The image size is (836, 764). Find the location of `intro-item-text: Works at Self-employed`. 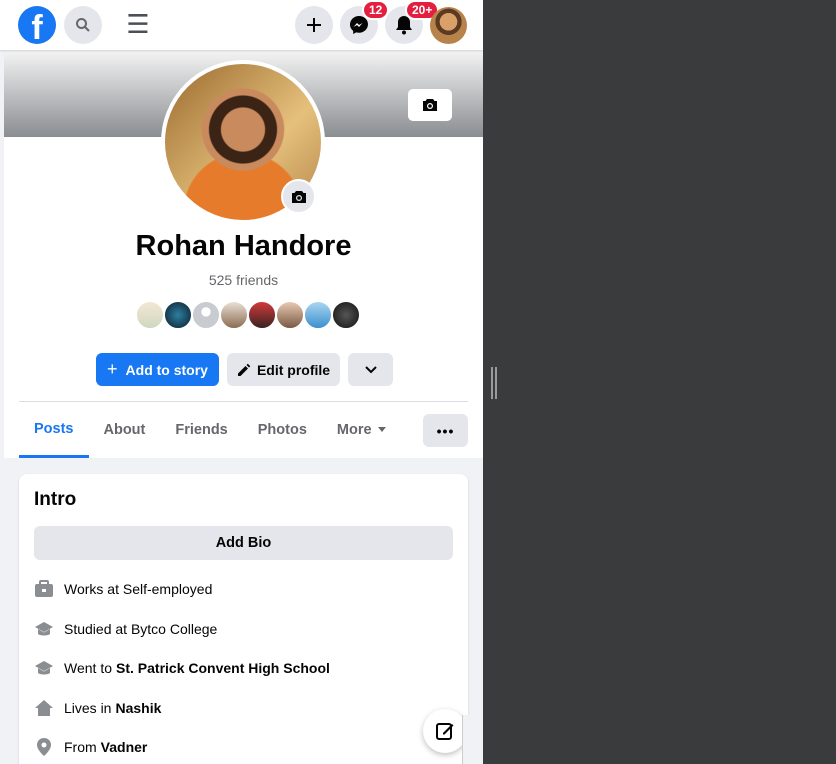

intro-item-text: Works at Self-employed is located at coordinates (138, 589).